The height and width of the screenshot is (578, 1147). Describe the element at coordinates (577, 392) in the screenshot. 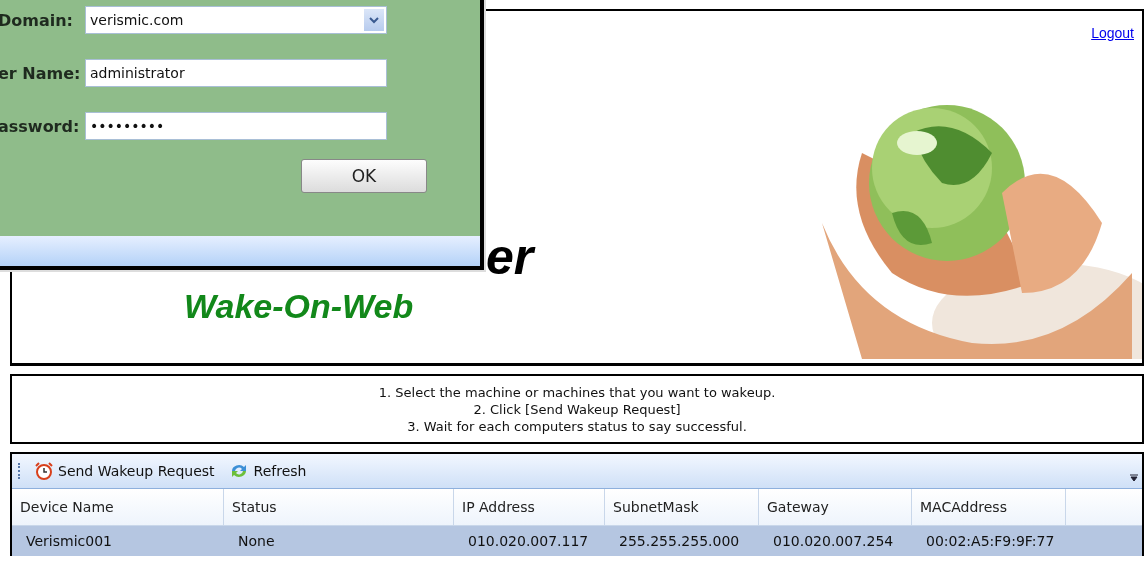

I see `instruction-text: 1. Select the machine or machines that you want to wakeup.` at that location.